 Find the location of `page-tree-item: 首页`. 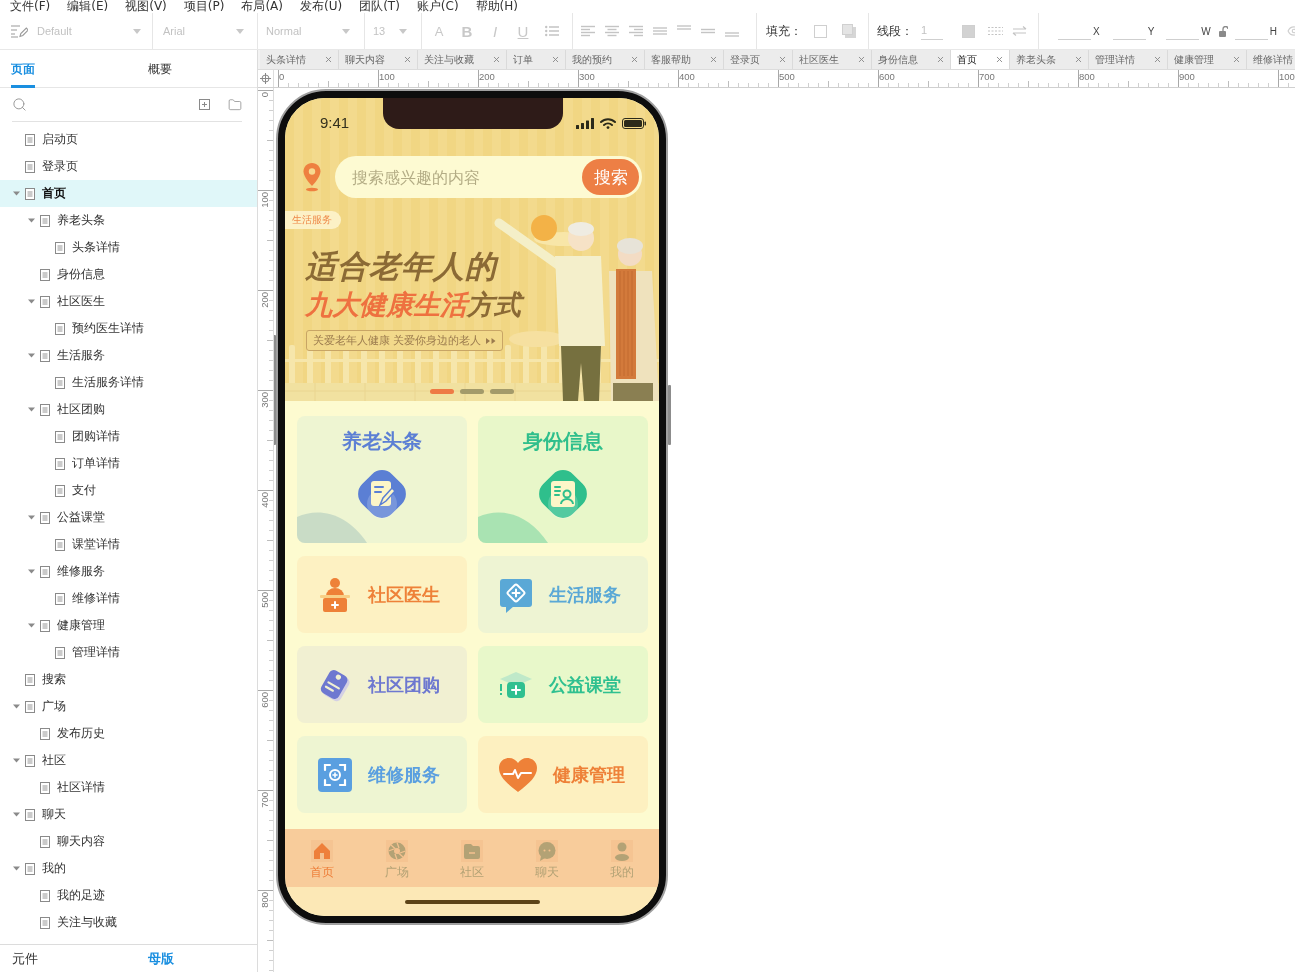

page-tree-item: 首页 is located at coordinates (128, 193).